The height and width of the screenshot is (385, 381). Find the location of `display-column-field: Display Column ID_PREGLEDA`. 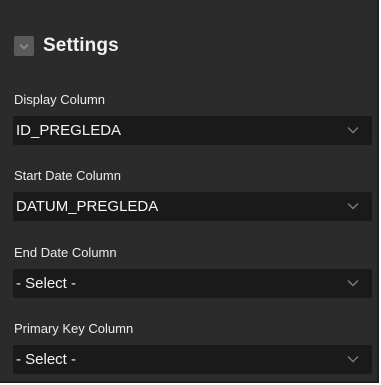

display-column-field: Display Column ID_PREGLEDA is located at coordinates (192, 118).